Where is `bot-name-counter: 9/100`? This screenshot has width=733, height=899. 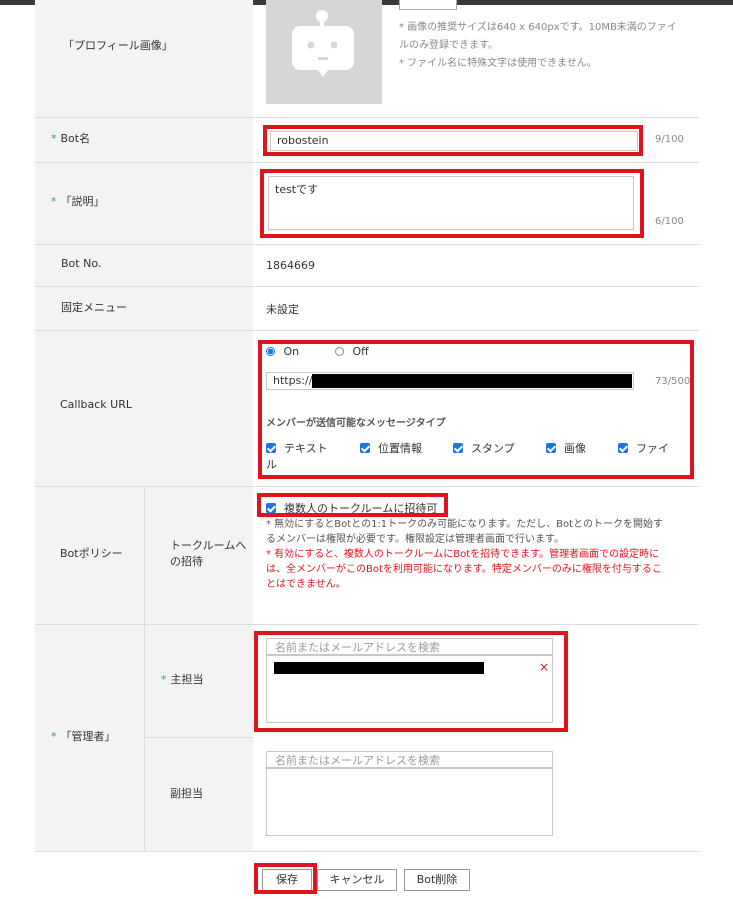
bot-name-counter: 9/100 is located at coordinates (669, 139).